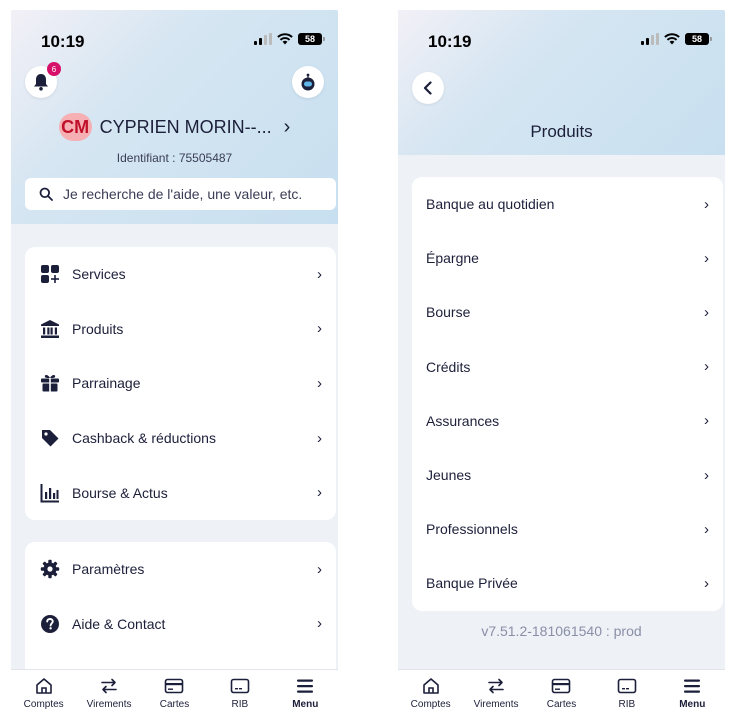 Image resolution: width=731 pixels, height=710 pixels. Describe the element at coordinates (567, 367) in the screenshot. I see `product-item-credits: Crédits ›` at that location.